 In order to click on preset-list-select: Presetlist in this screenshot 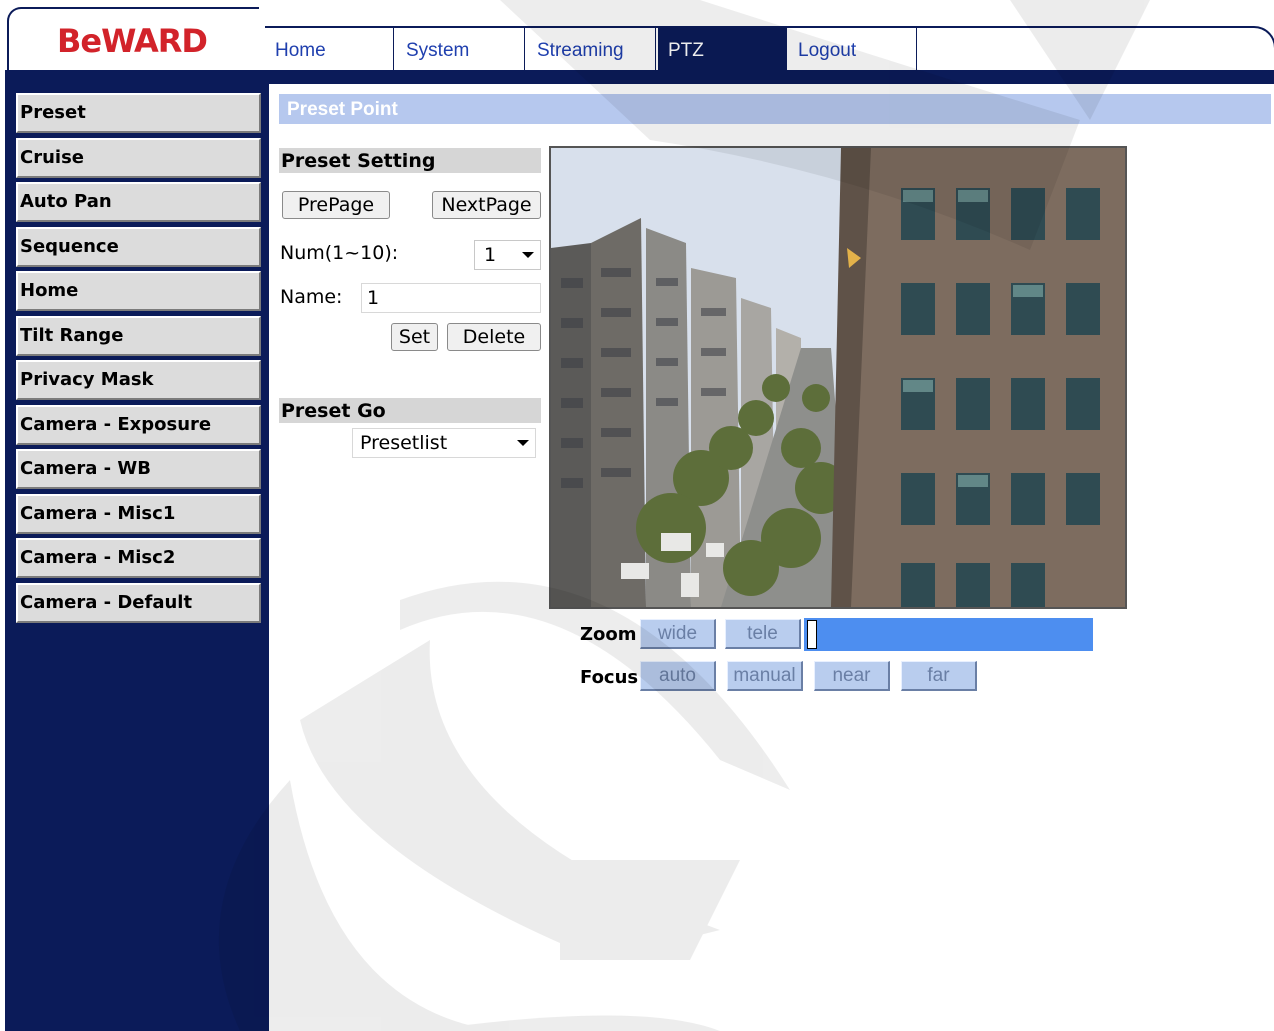, I will do `click(444, 443)`.